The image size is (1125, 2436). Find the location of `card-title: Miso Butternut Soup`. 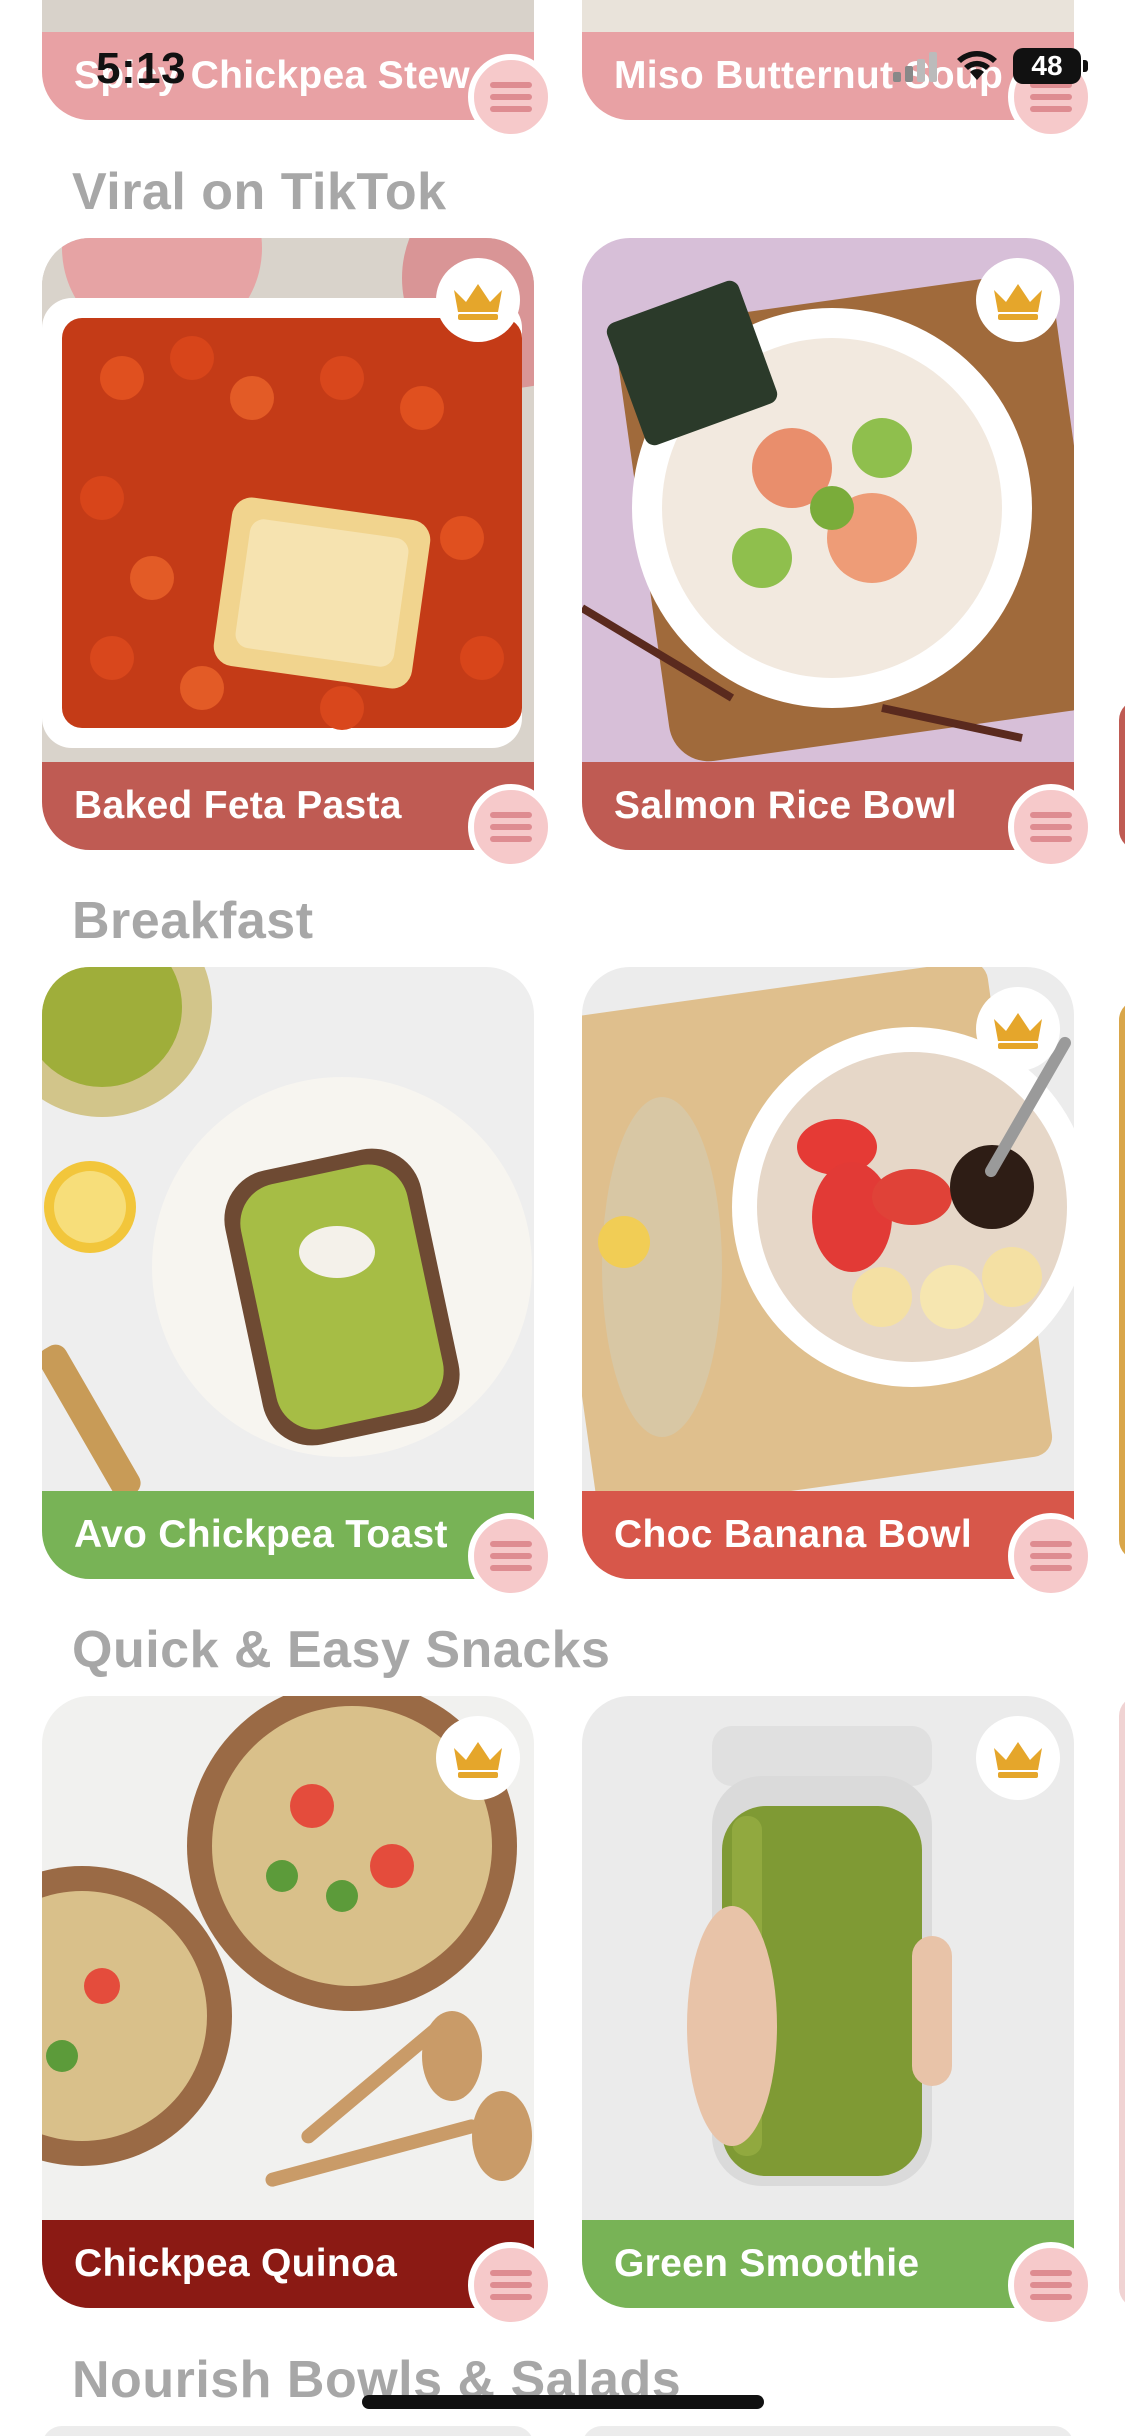

card-title: Miso Butternut Soup is located at coordinates (809, 75).